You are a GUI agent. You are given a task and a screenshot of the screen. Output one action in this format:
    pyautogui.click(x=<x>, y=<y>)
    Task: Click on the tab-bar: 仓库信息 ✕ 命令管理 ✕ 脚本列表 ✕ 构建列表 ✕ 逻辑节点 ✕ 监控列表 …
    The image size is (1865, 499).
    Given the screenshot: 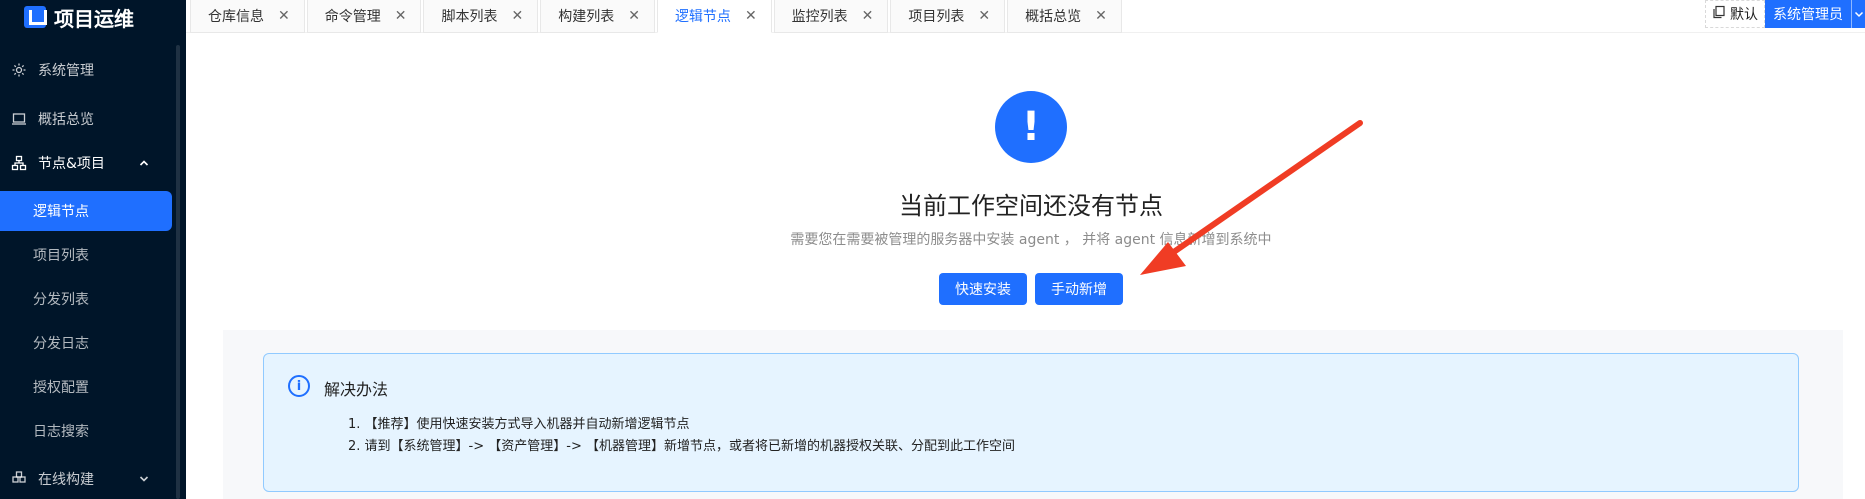 What is the action you would take?
    pyautogui.click(x=657, y=16)
    